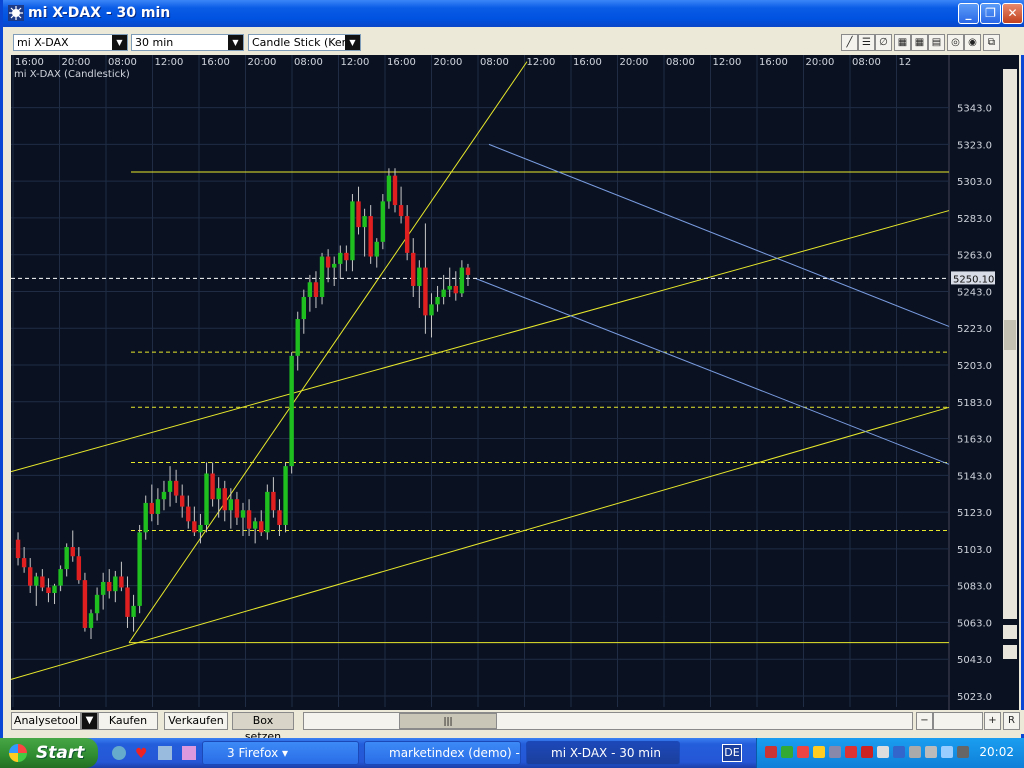 The image size is (1024, 768). Describe the element at coordinates (128, 721) in the screenshot. I see `buy-button: Kaufen` at that location.